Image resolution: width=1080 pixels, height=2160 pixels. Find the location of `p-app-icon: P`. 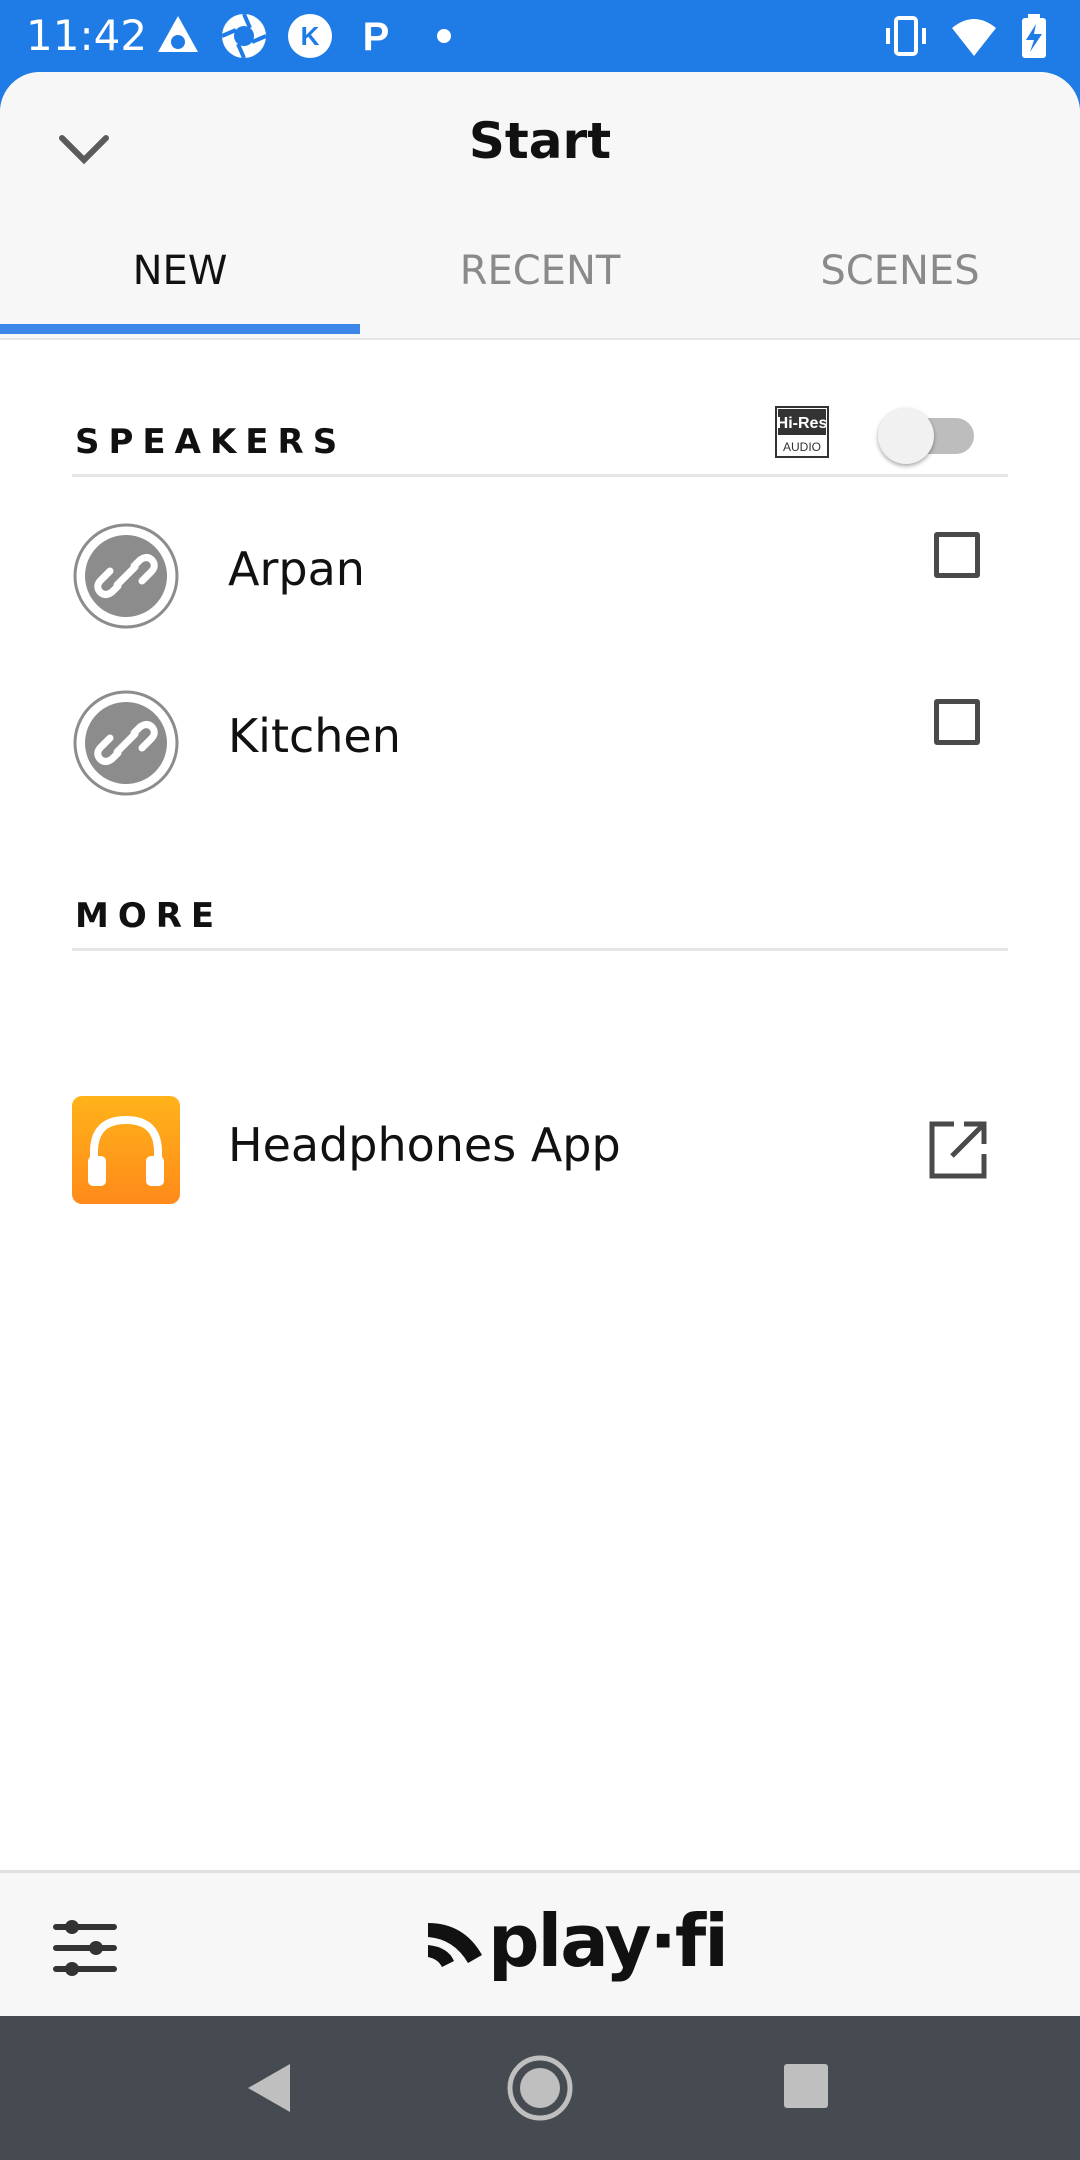

p-app-icon: P is located at coordinates (376, 37).